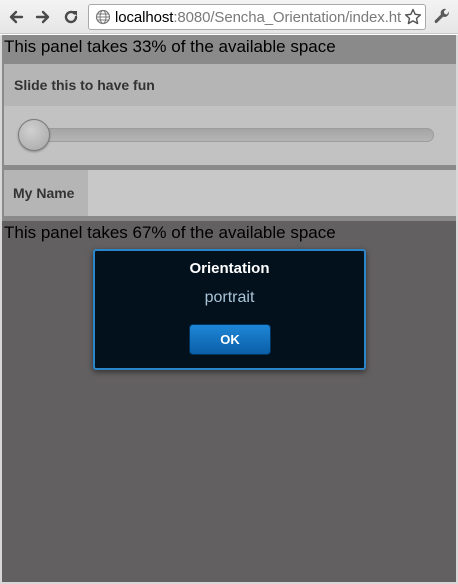 Image resolution: width=458 pixels, height=584 pixels. I want to click on ok-button: OK, so click(230, 339).